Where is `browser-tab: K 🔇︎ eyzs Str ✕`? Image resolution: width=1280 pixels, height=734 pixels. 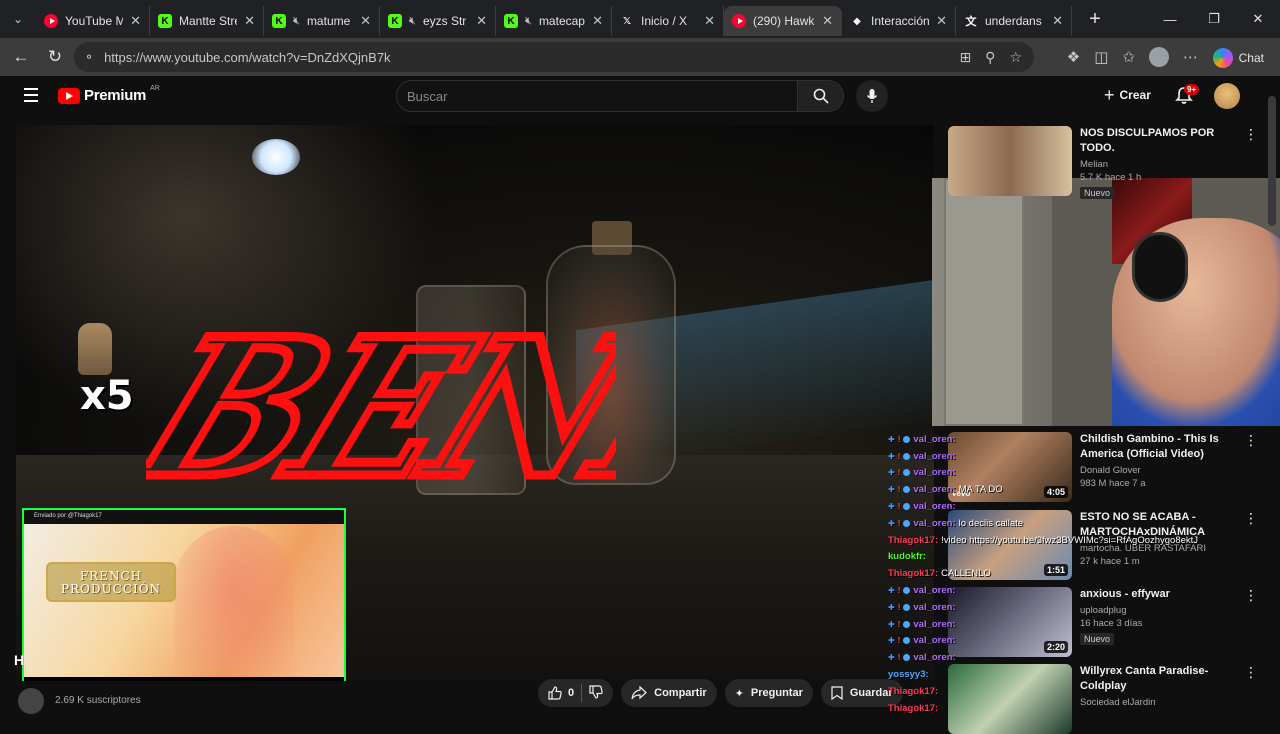 browser-tab: K 🔇︎ eyzs Str ✕ is located at coordinates (438, 21).